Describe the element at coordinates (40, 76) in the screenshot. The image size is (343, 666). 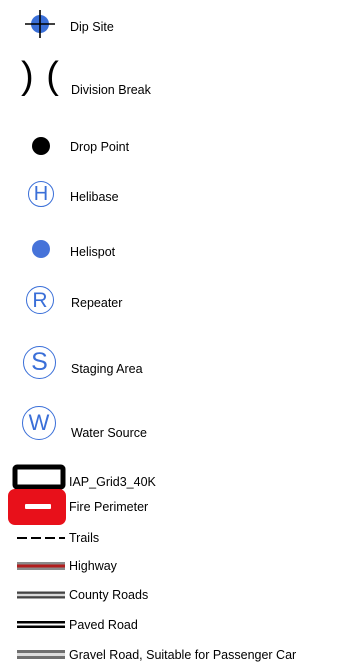
I see `division-break-symbol: ) (` at that location.